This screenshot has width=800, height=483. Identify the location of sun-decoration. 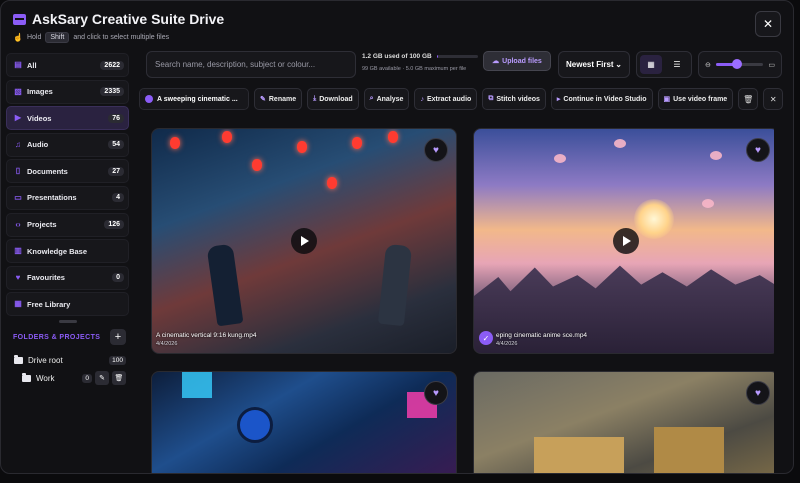
(654, 219).